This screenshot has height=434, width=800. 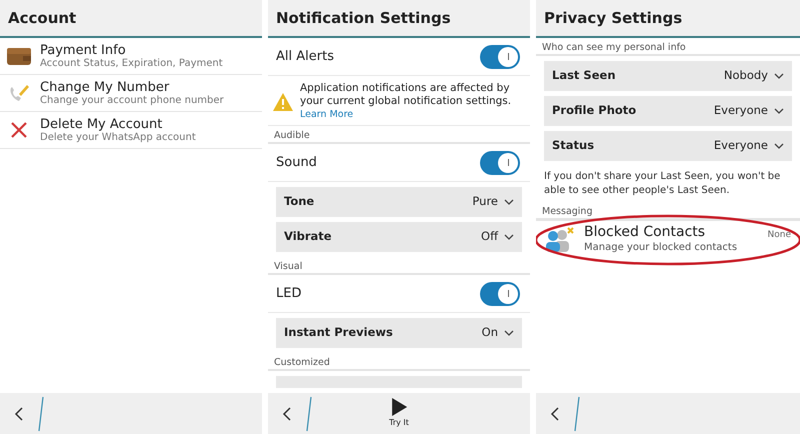 I want to click on try-it-button: Try It, so click(x=399, y=413).